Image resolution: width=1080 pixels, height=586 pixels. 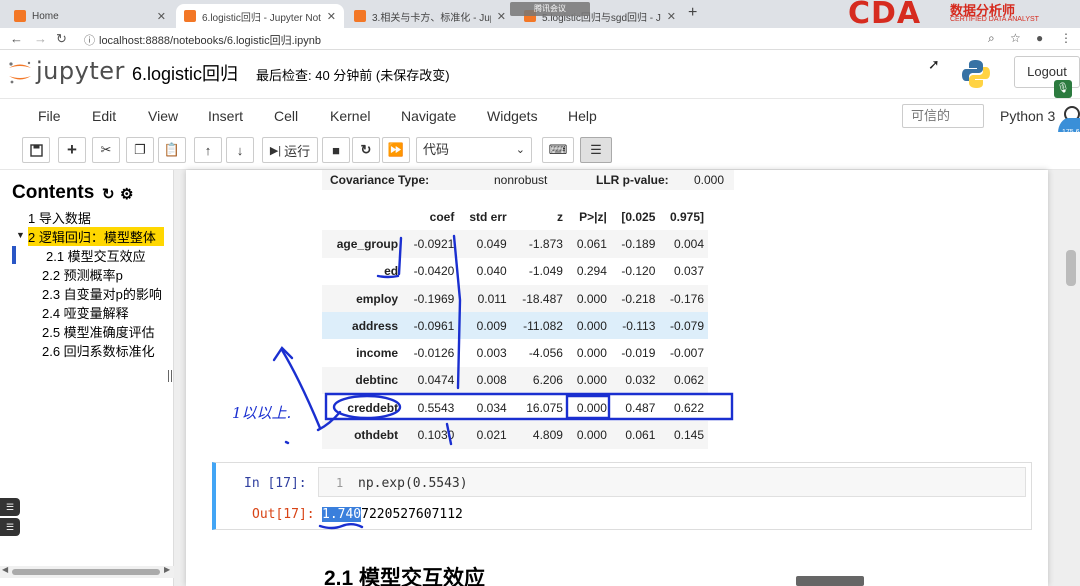 I want to click on table-cell: 0.032, so click(x=635, y=380).